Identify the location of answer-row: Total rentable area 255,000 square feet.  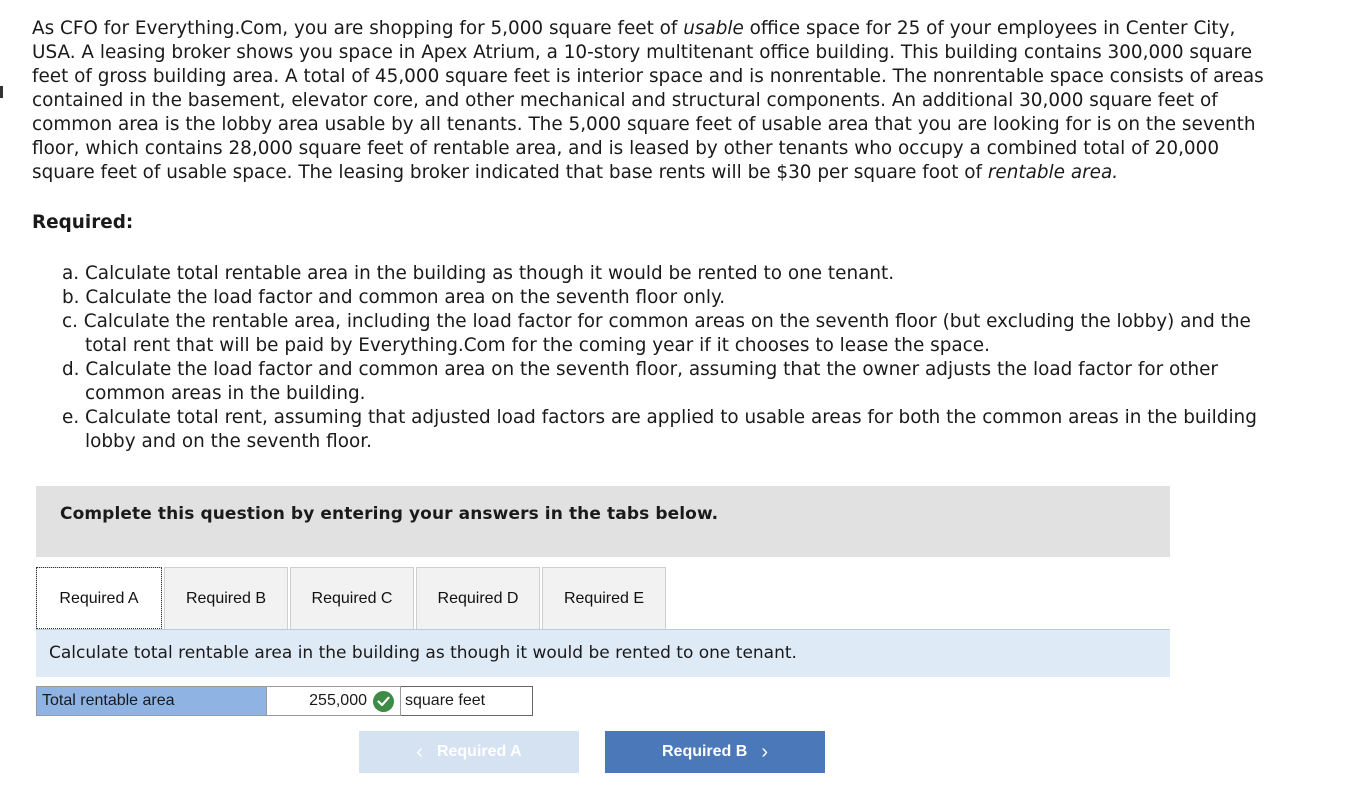
(284, 701).